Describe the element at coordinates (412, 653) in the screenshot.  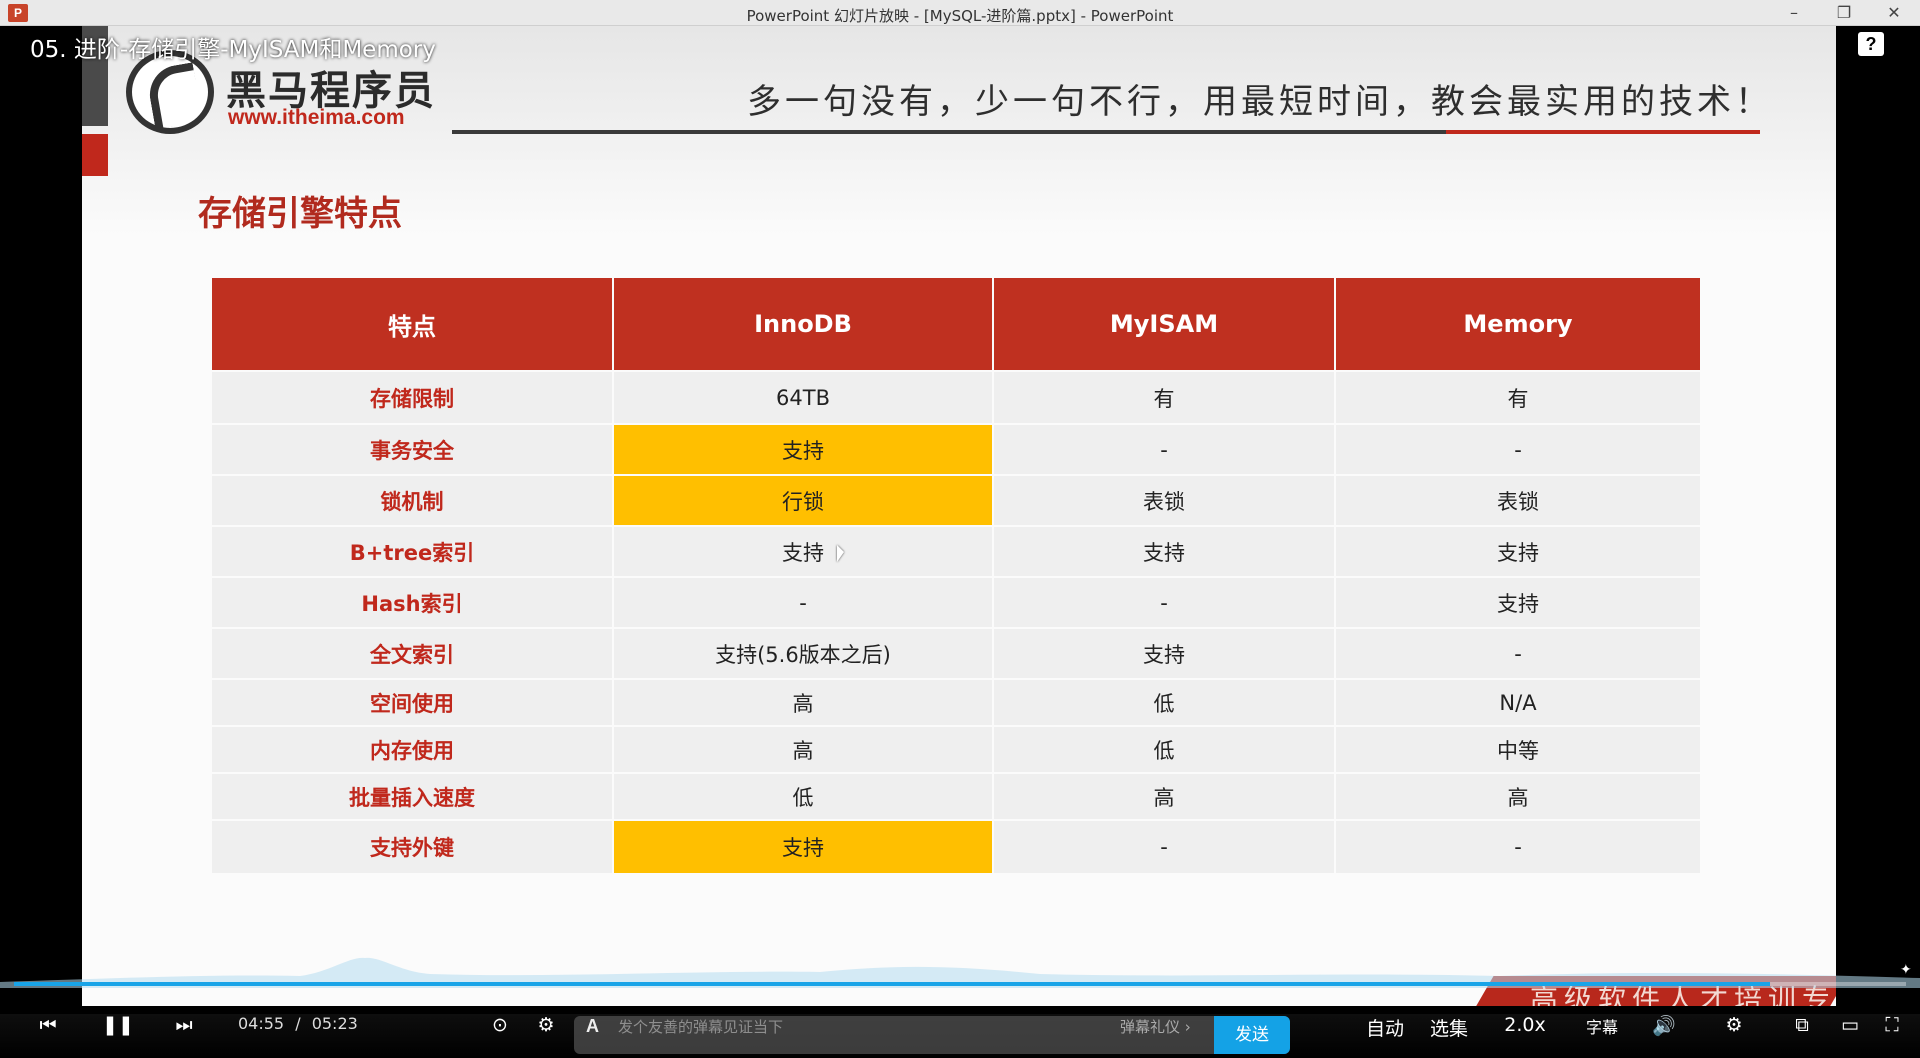
I see `row-label: 全文索引` at that location.